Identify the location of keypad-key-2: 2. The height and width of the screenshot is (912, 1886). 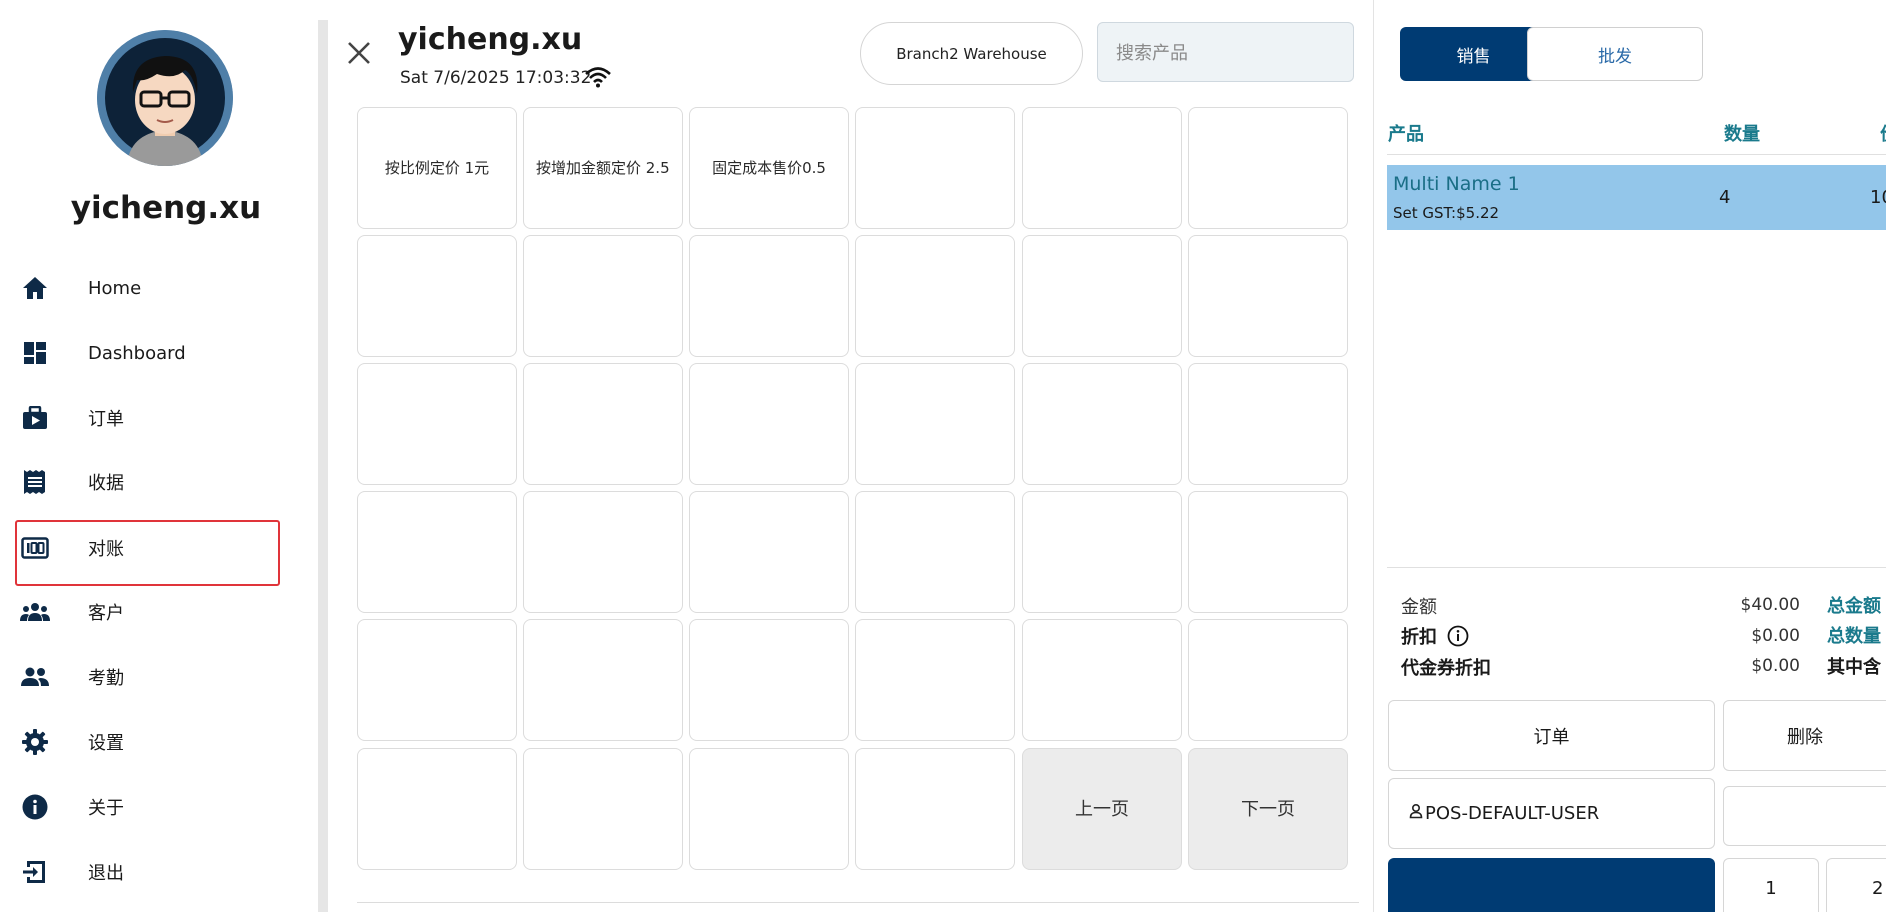
(1856, 885).